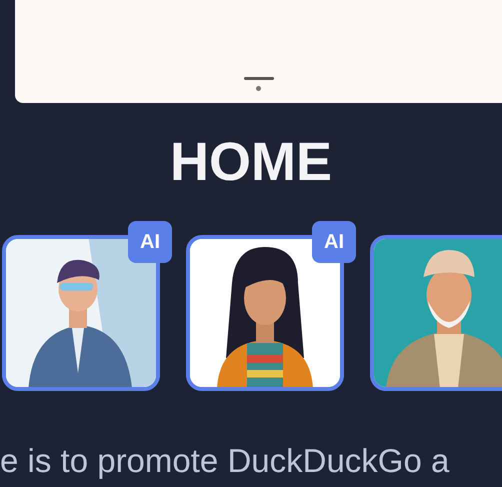  What do you see at coordinates (251, 162) in the screenshot?
I see `page-heading: HOME` at bounding box center [251, 162].